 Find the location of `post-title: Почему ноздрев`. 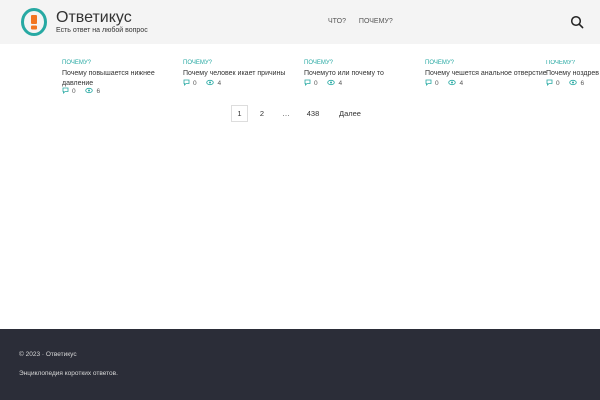

post-title: Почему ноздрев is located at coordinates (573, 74).